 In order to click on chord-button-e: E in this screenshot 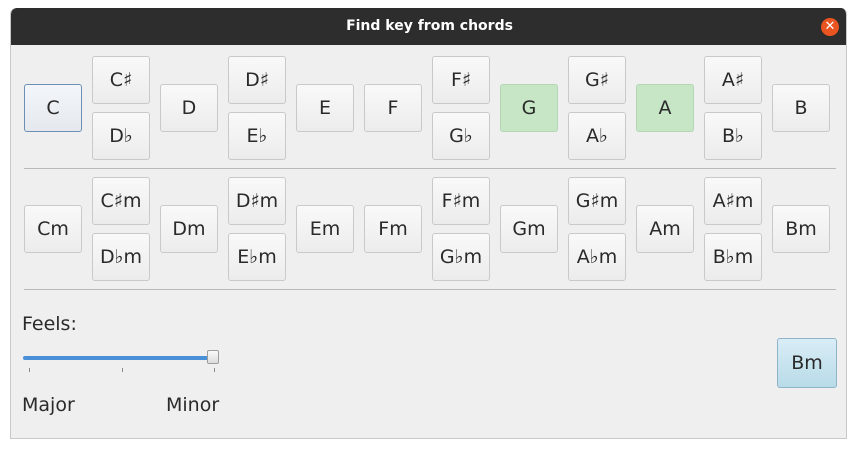, I will do `click(325, 108)`.